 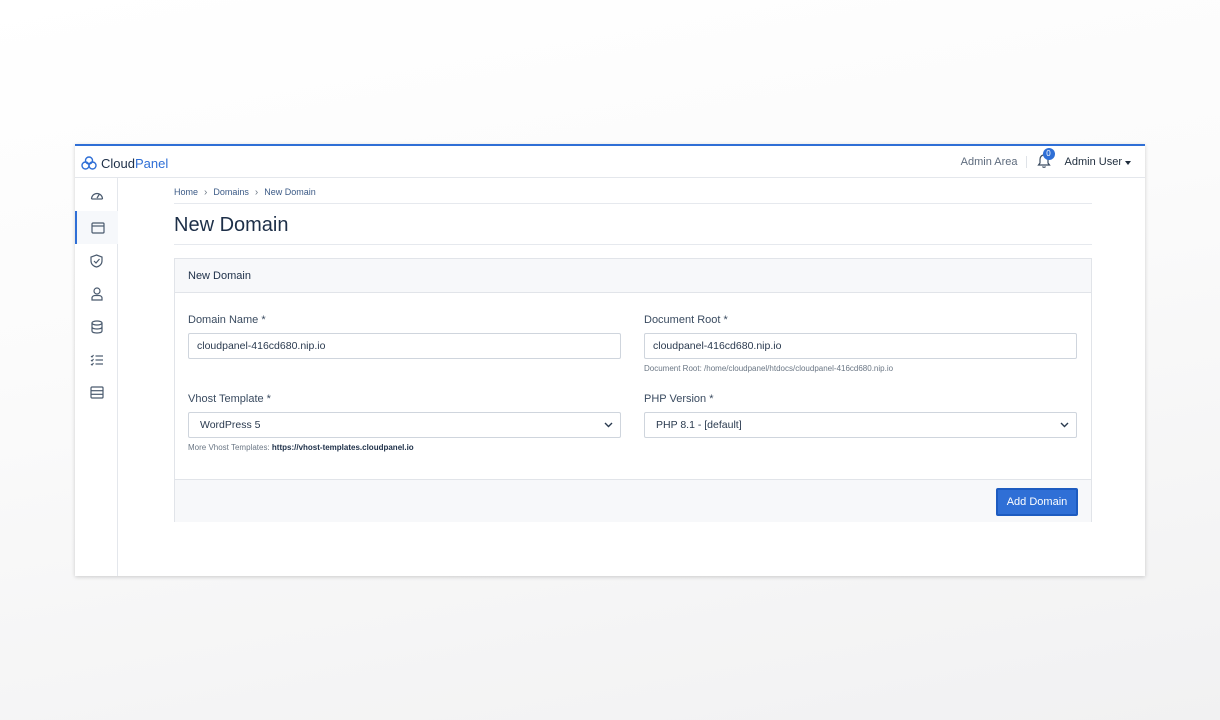 I want to click on document-root-label: Document Root *, so click(x=686, y=320).